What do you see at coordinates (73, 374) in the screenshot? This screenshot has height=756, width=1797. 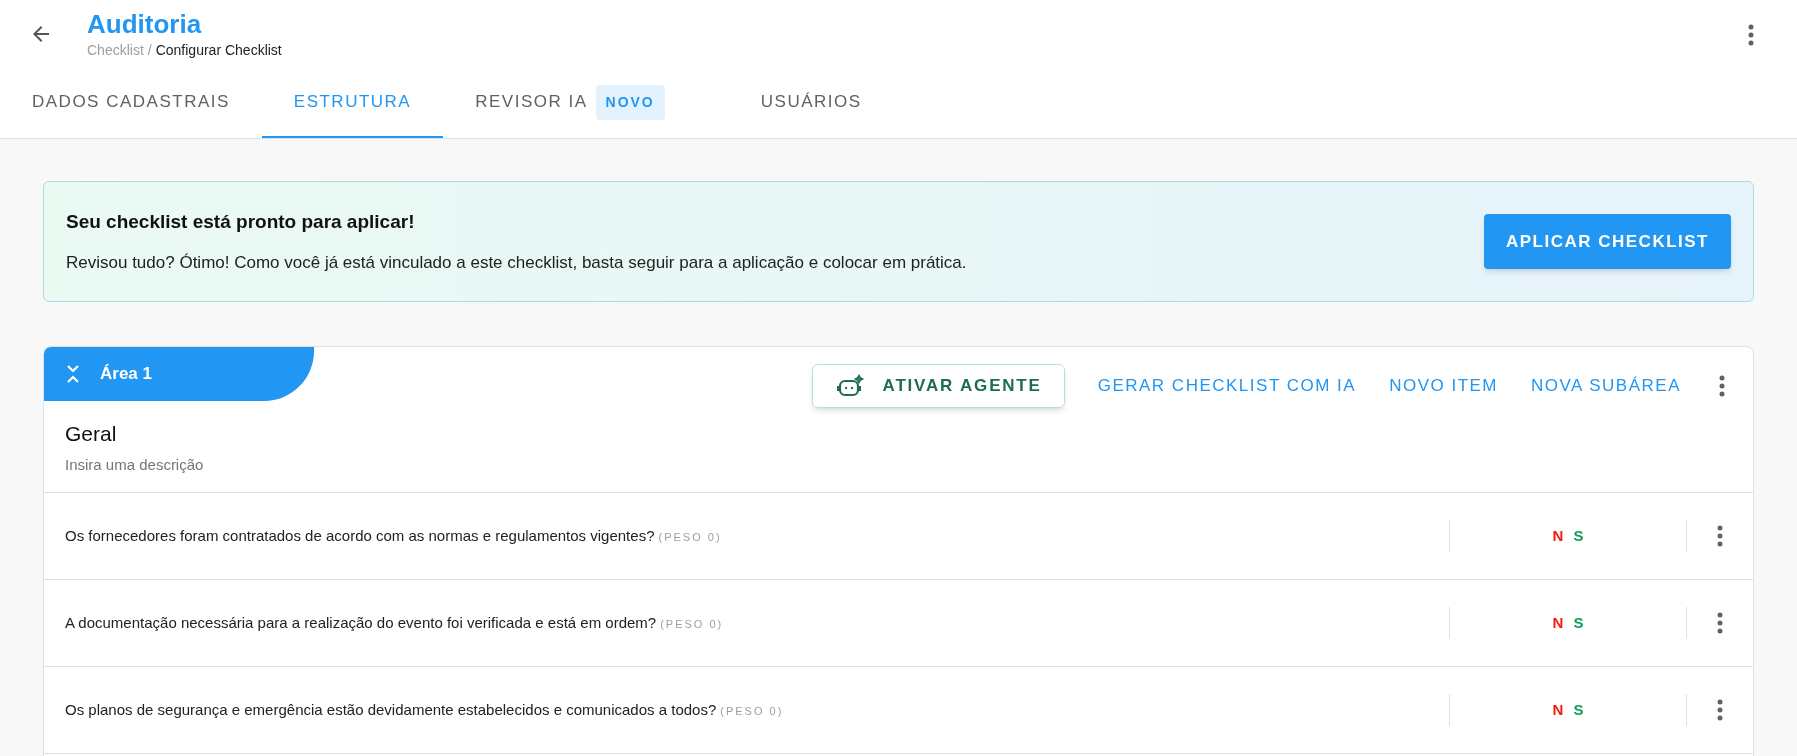 I see `collapse-icon` at bounding box center [73, 374].